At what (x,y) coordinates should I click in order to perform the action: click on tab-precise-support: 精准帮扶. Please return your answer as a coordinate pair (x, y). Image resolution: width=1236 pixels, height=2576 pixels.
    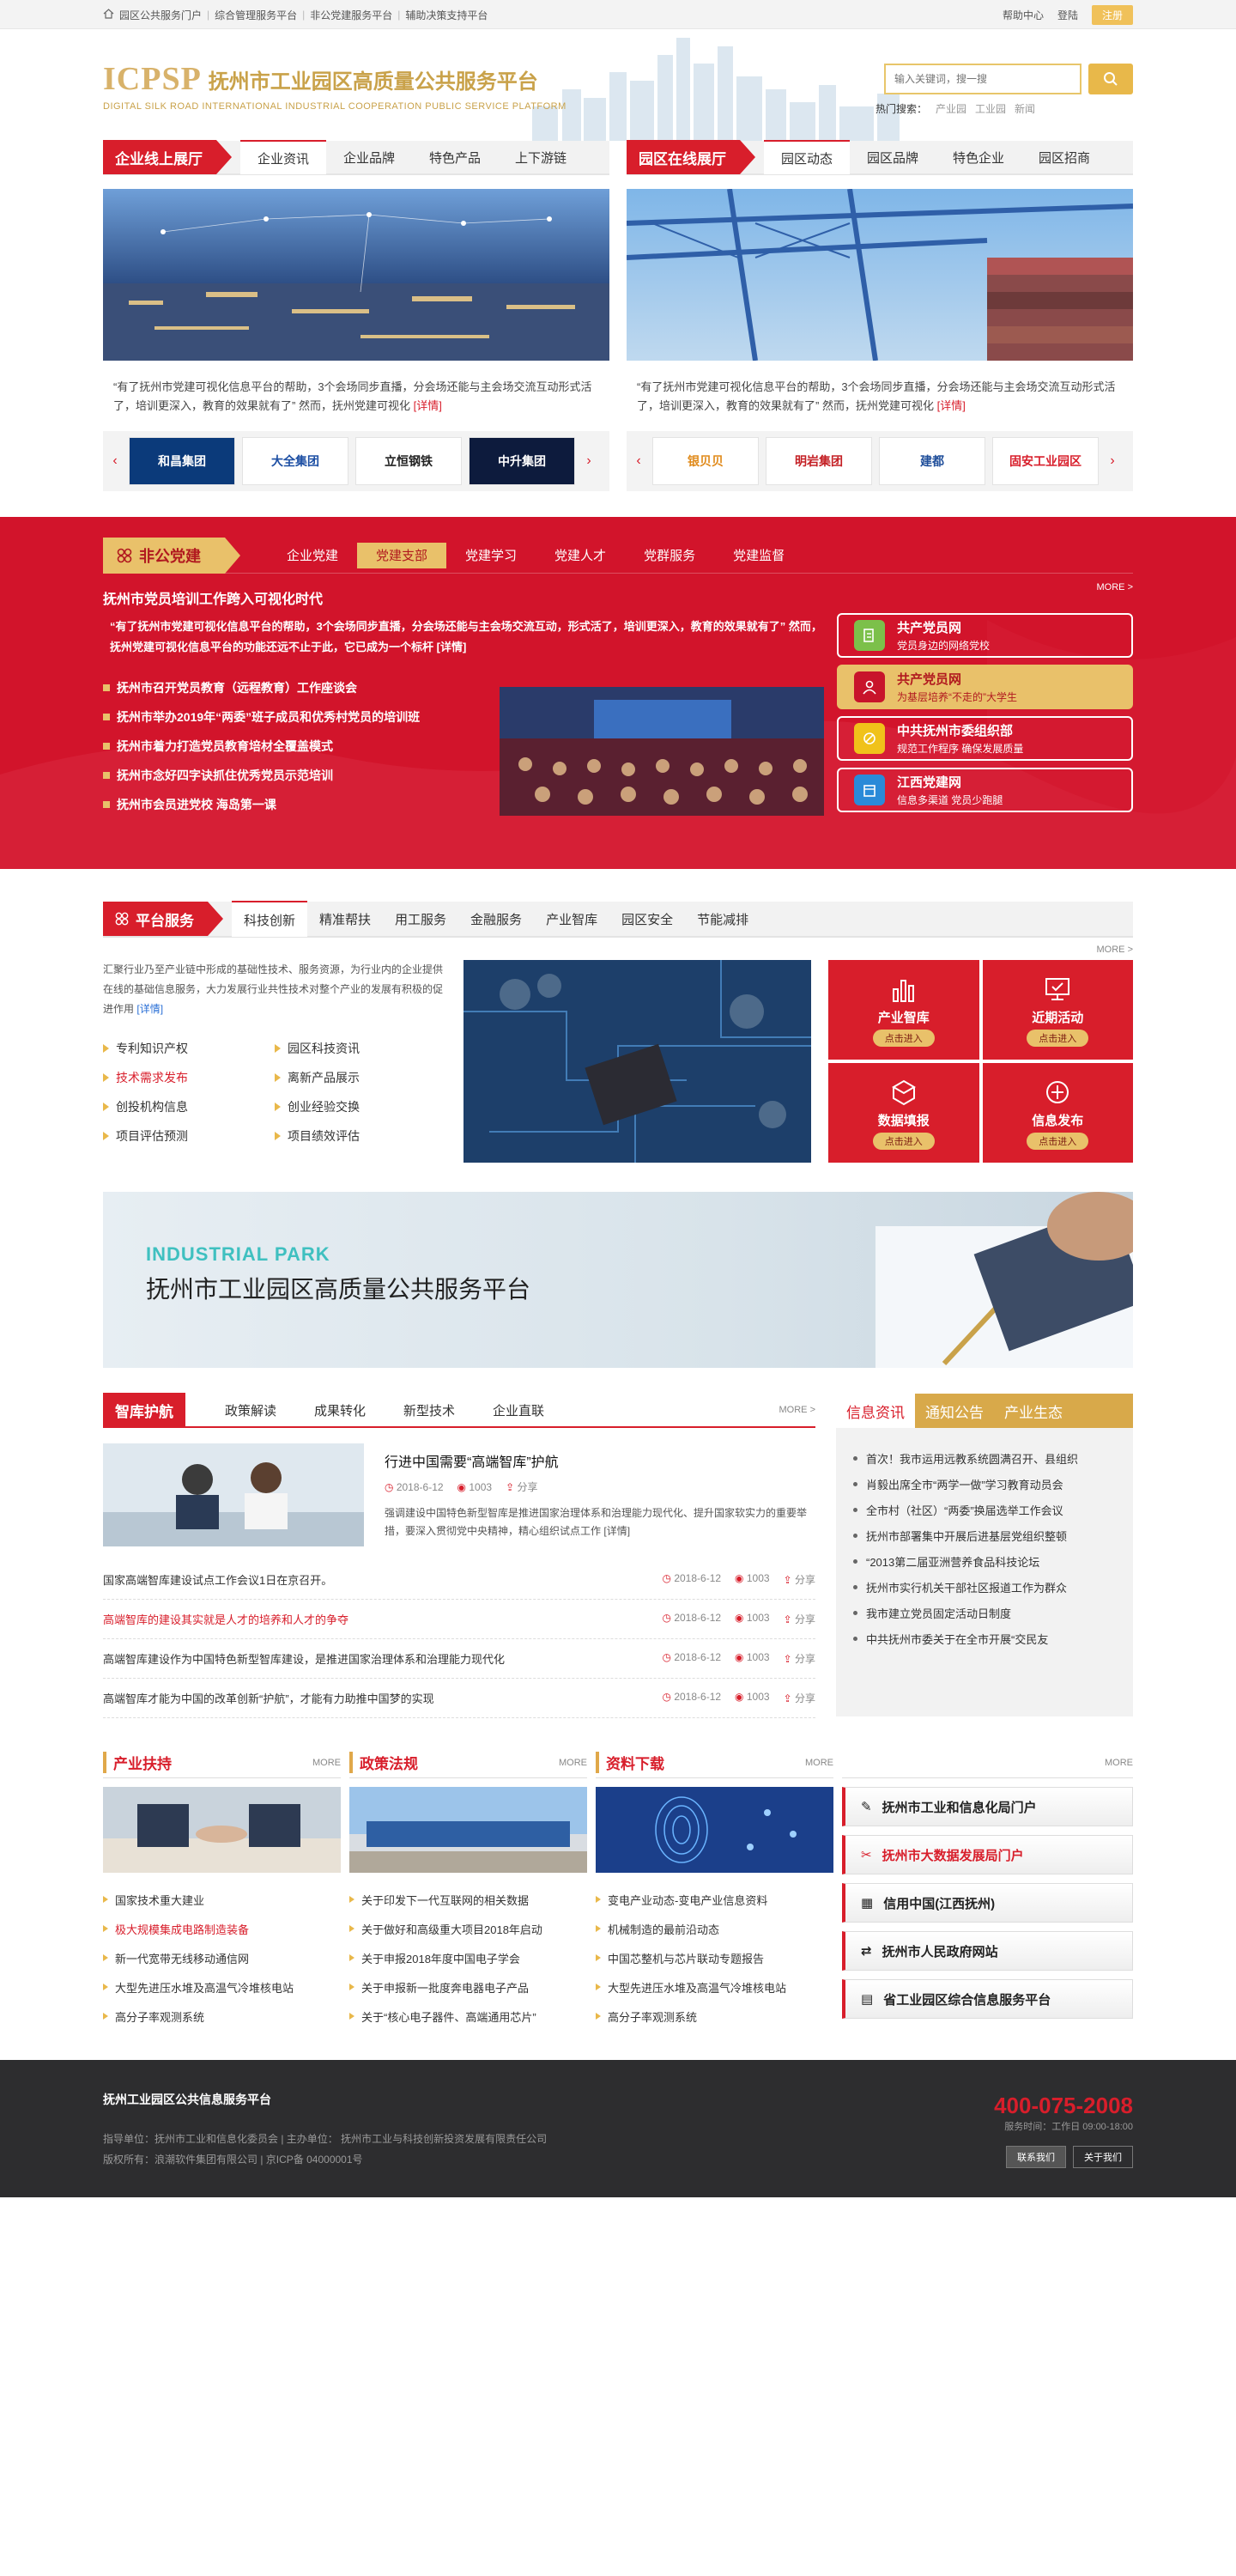
    Looking at the image, I should click on (345, 919).